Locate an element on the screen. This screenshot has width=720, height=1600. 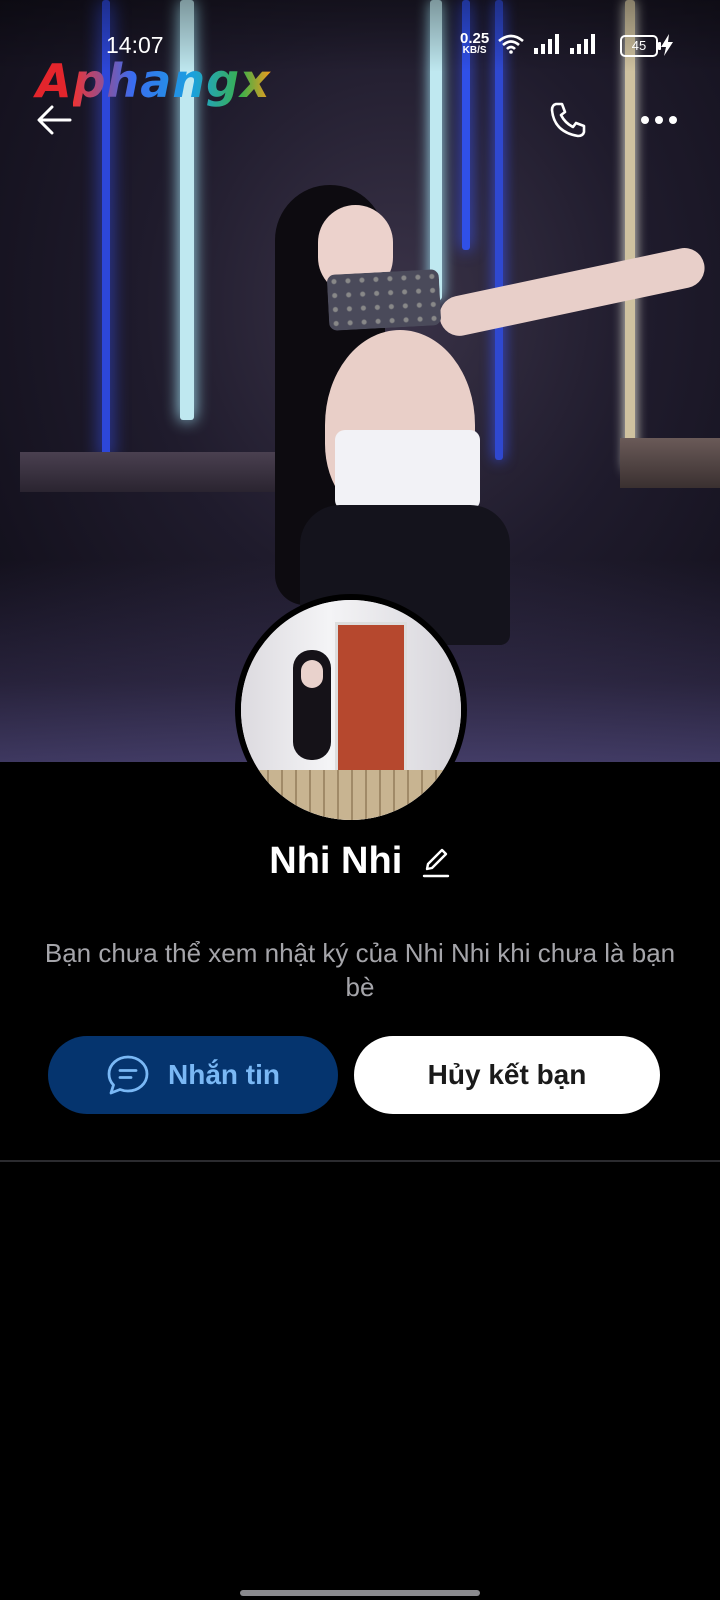
divider is located at coordinates (360, 1161).